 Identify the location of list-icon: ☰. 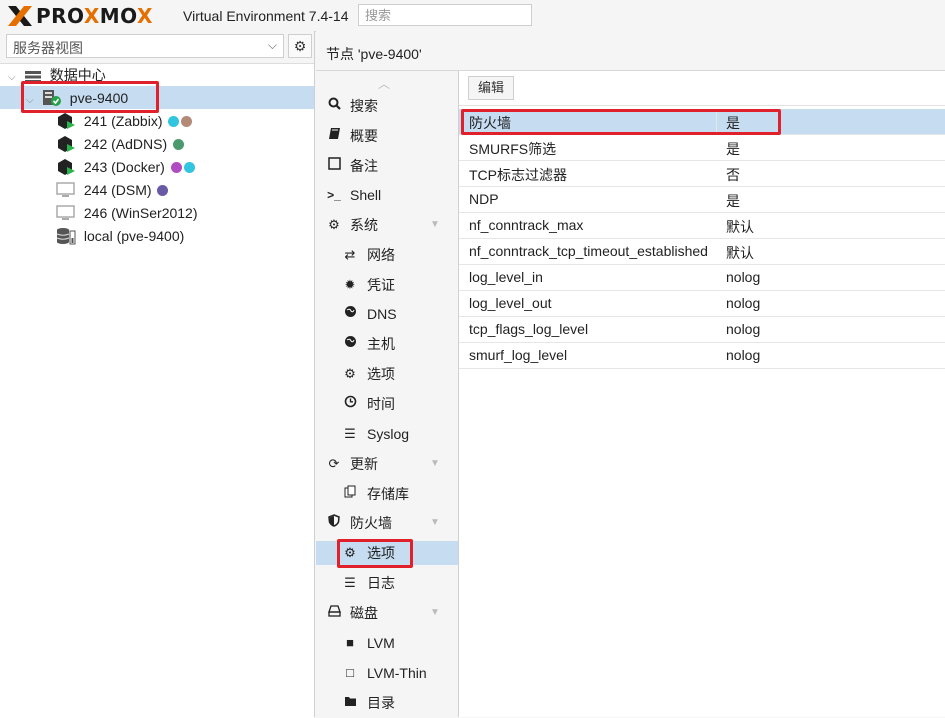
(350, 433).